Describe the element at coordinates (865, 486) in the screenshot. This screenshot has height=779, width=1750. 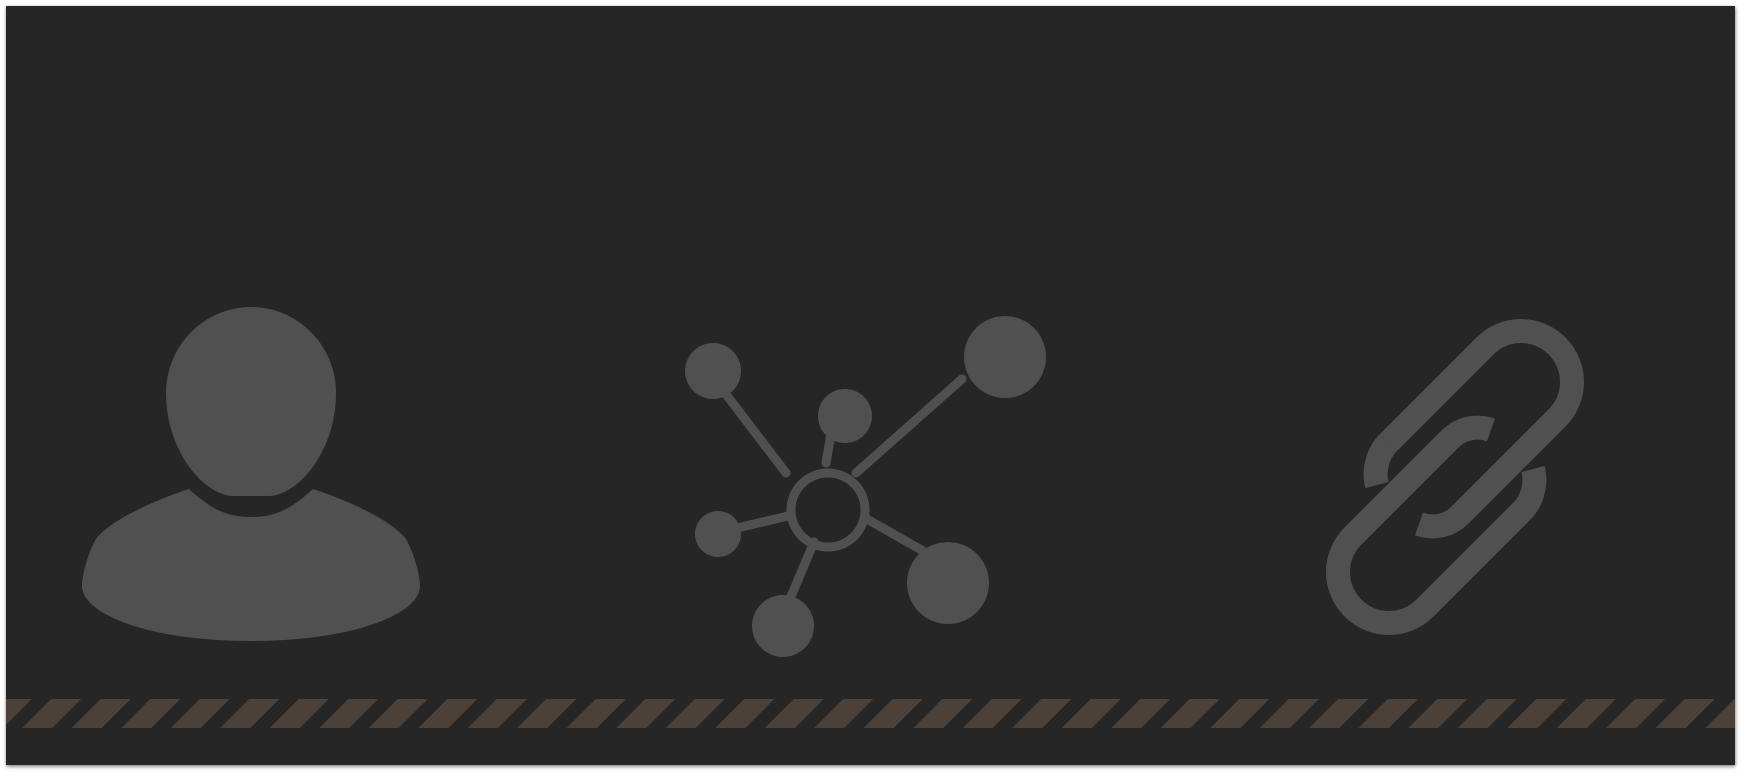
I see `network-icon` at that location.